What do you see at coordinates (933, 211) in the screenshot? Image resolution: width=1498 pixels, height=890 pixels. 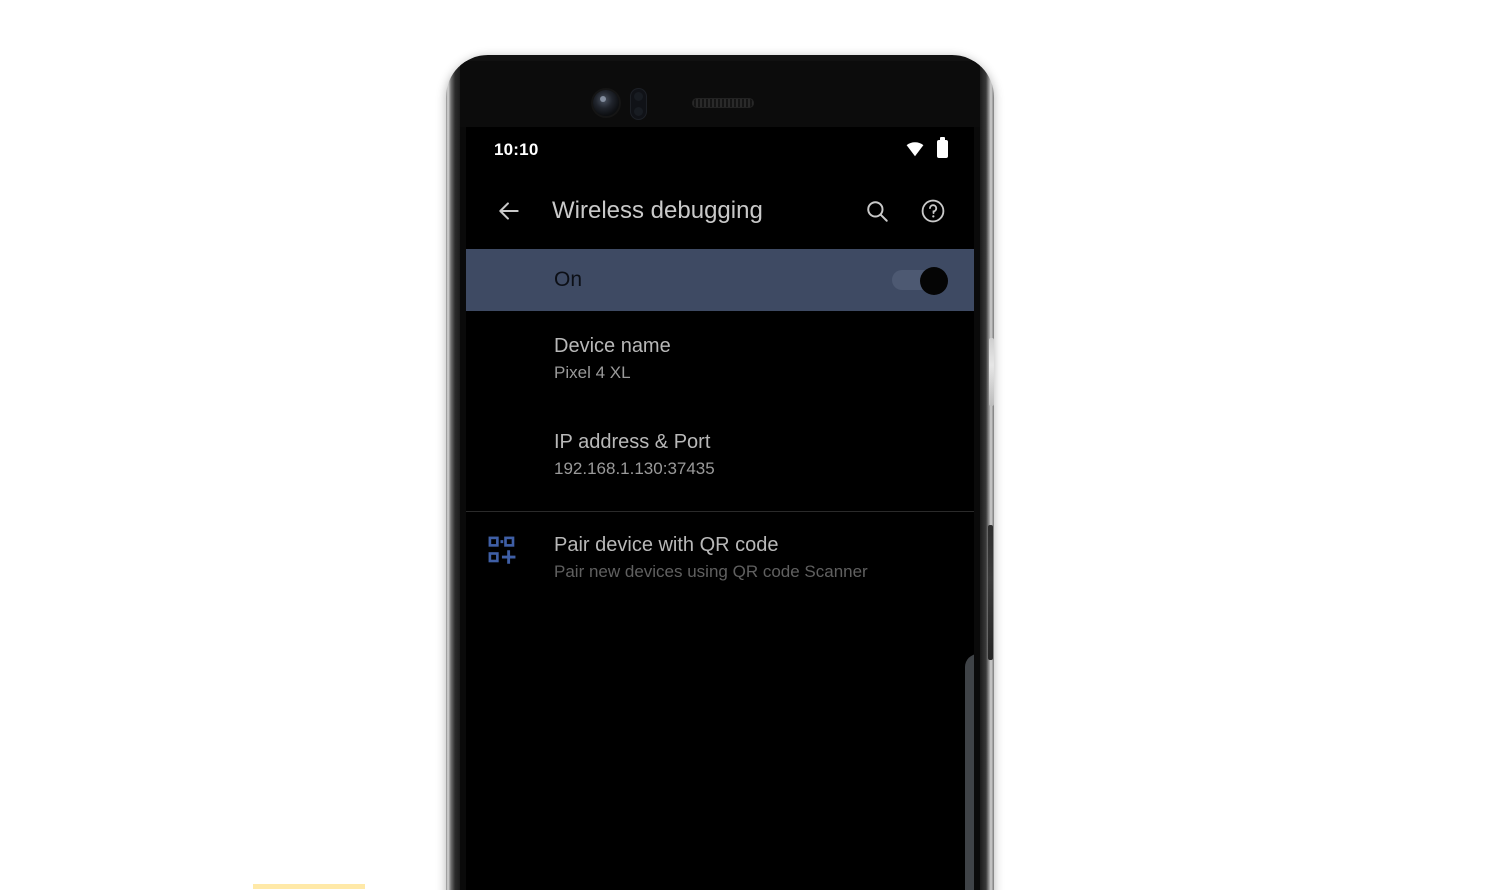 I see `help-circle-icon` at bounding box center [933, 211].